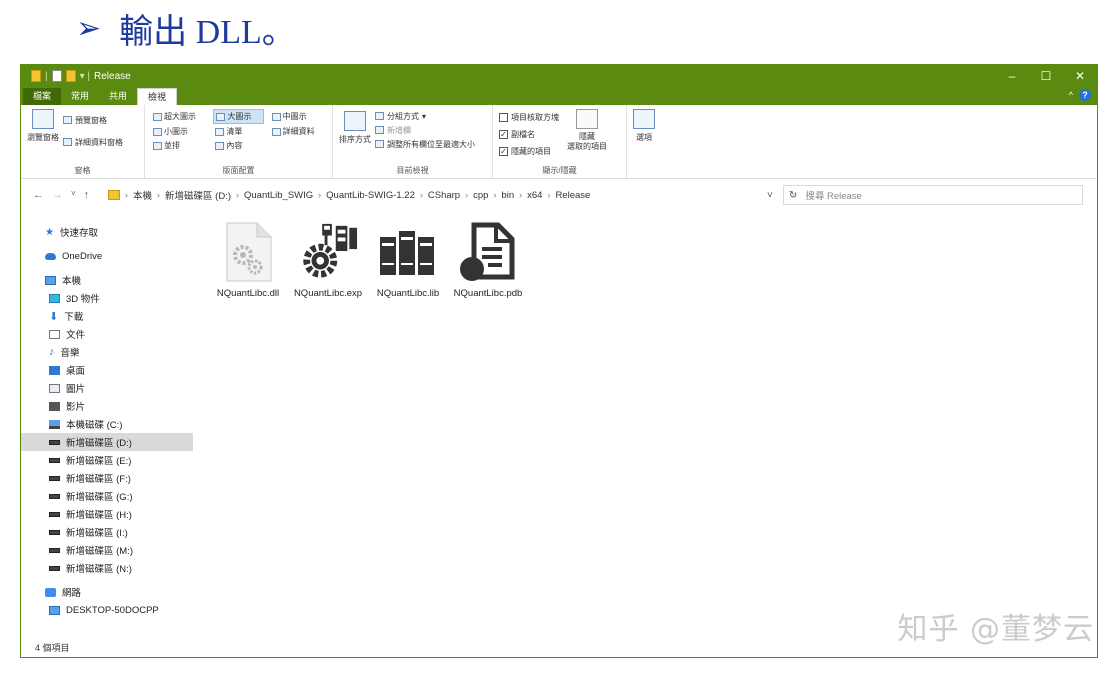  What do you see at coordinates (529, 134) in the screenshot?
I see `file-extensions-toggle: ✓ 副檔名` at bounding box center [529, 134].